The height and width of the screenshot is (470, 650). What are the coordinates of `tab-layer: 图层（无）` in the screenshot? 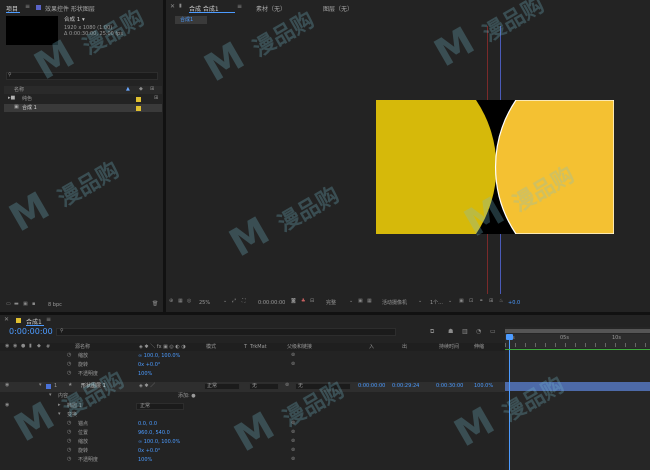 It's located at (338, 8).